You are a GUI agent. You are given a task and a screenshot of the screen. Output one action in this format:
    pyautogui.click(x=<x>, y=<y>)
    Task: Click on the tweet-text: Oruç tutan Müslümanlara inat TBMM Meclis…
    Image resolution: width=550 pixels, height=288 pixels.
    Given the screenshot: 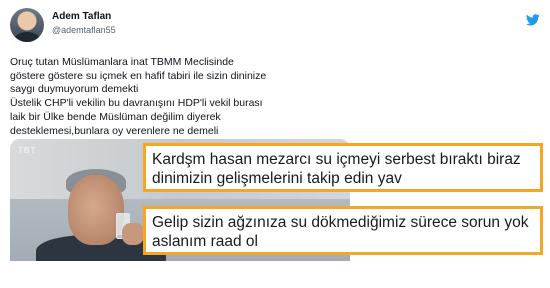 What is the action you would take?
    pyautogui.click(x=138, y=96)
    